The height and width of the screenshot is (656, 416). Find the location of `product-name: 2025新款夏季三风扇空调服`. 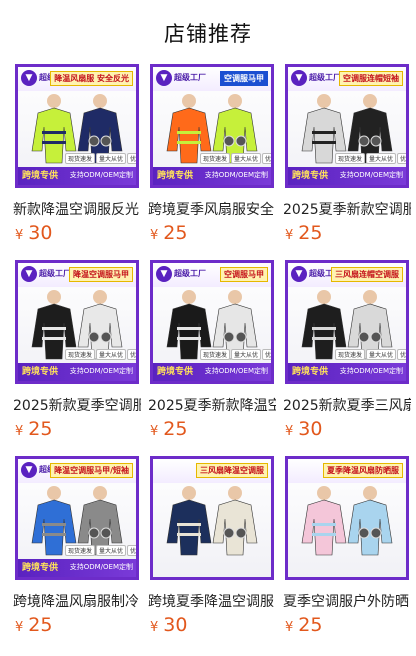

product-name: 2025新款夏季三风扇空调服 is located at coordinates (347, 405).